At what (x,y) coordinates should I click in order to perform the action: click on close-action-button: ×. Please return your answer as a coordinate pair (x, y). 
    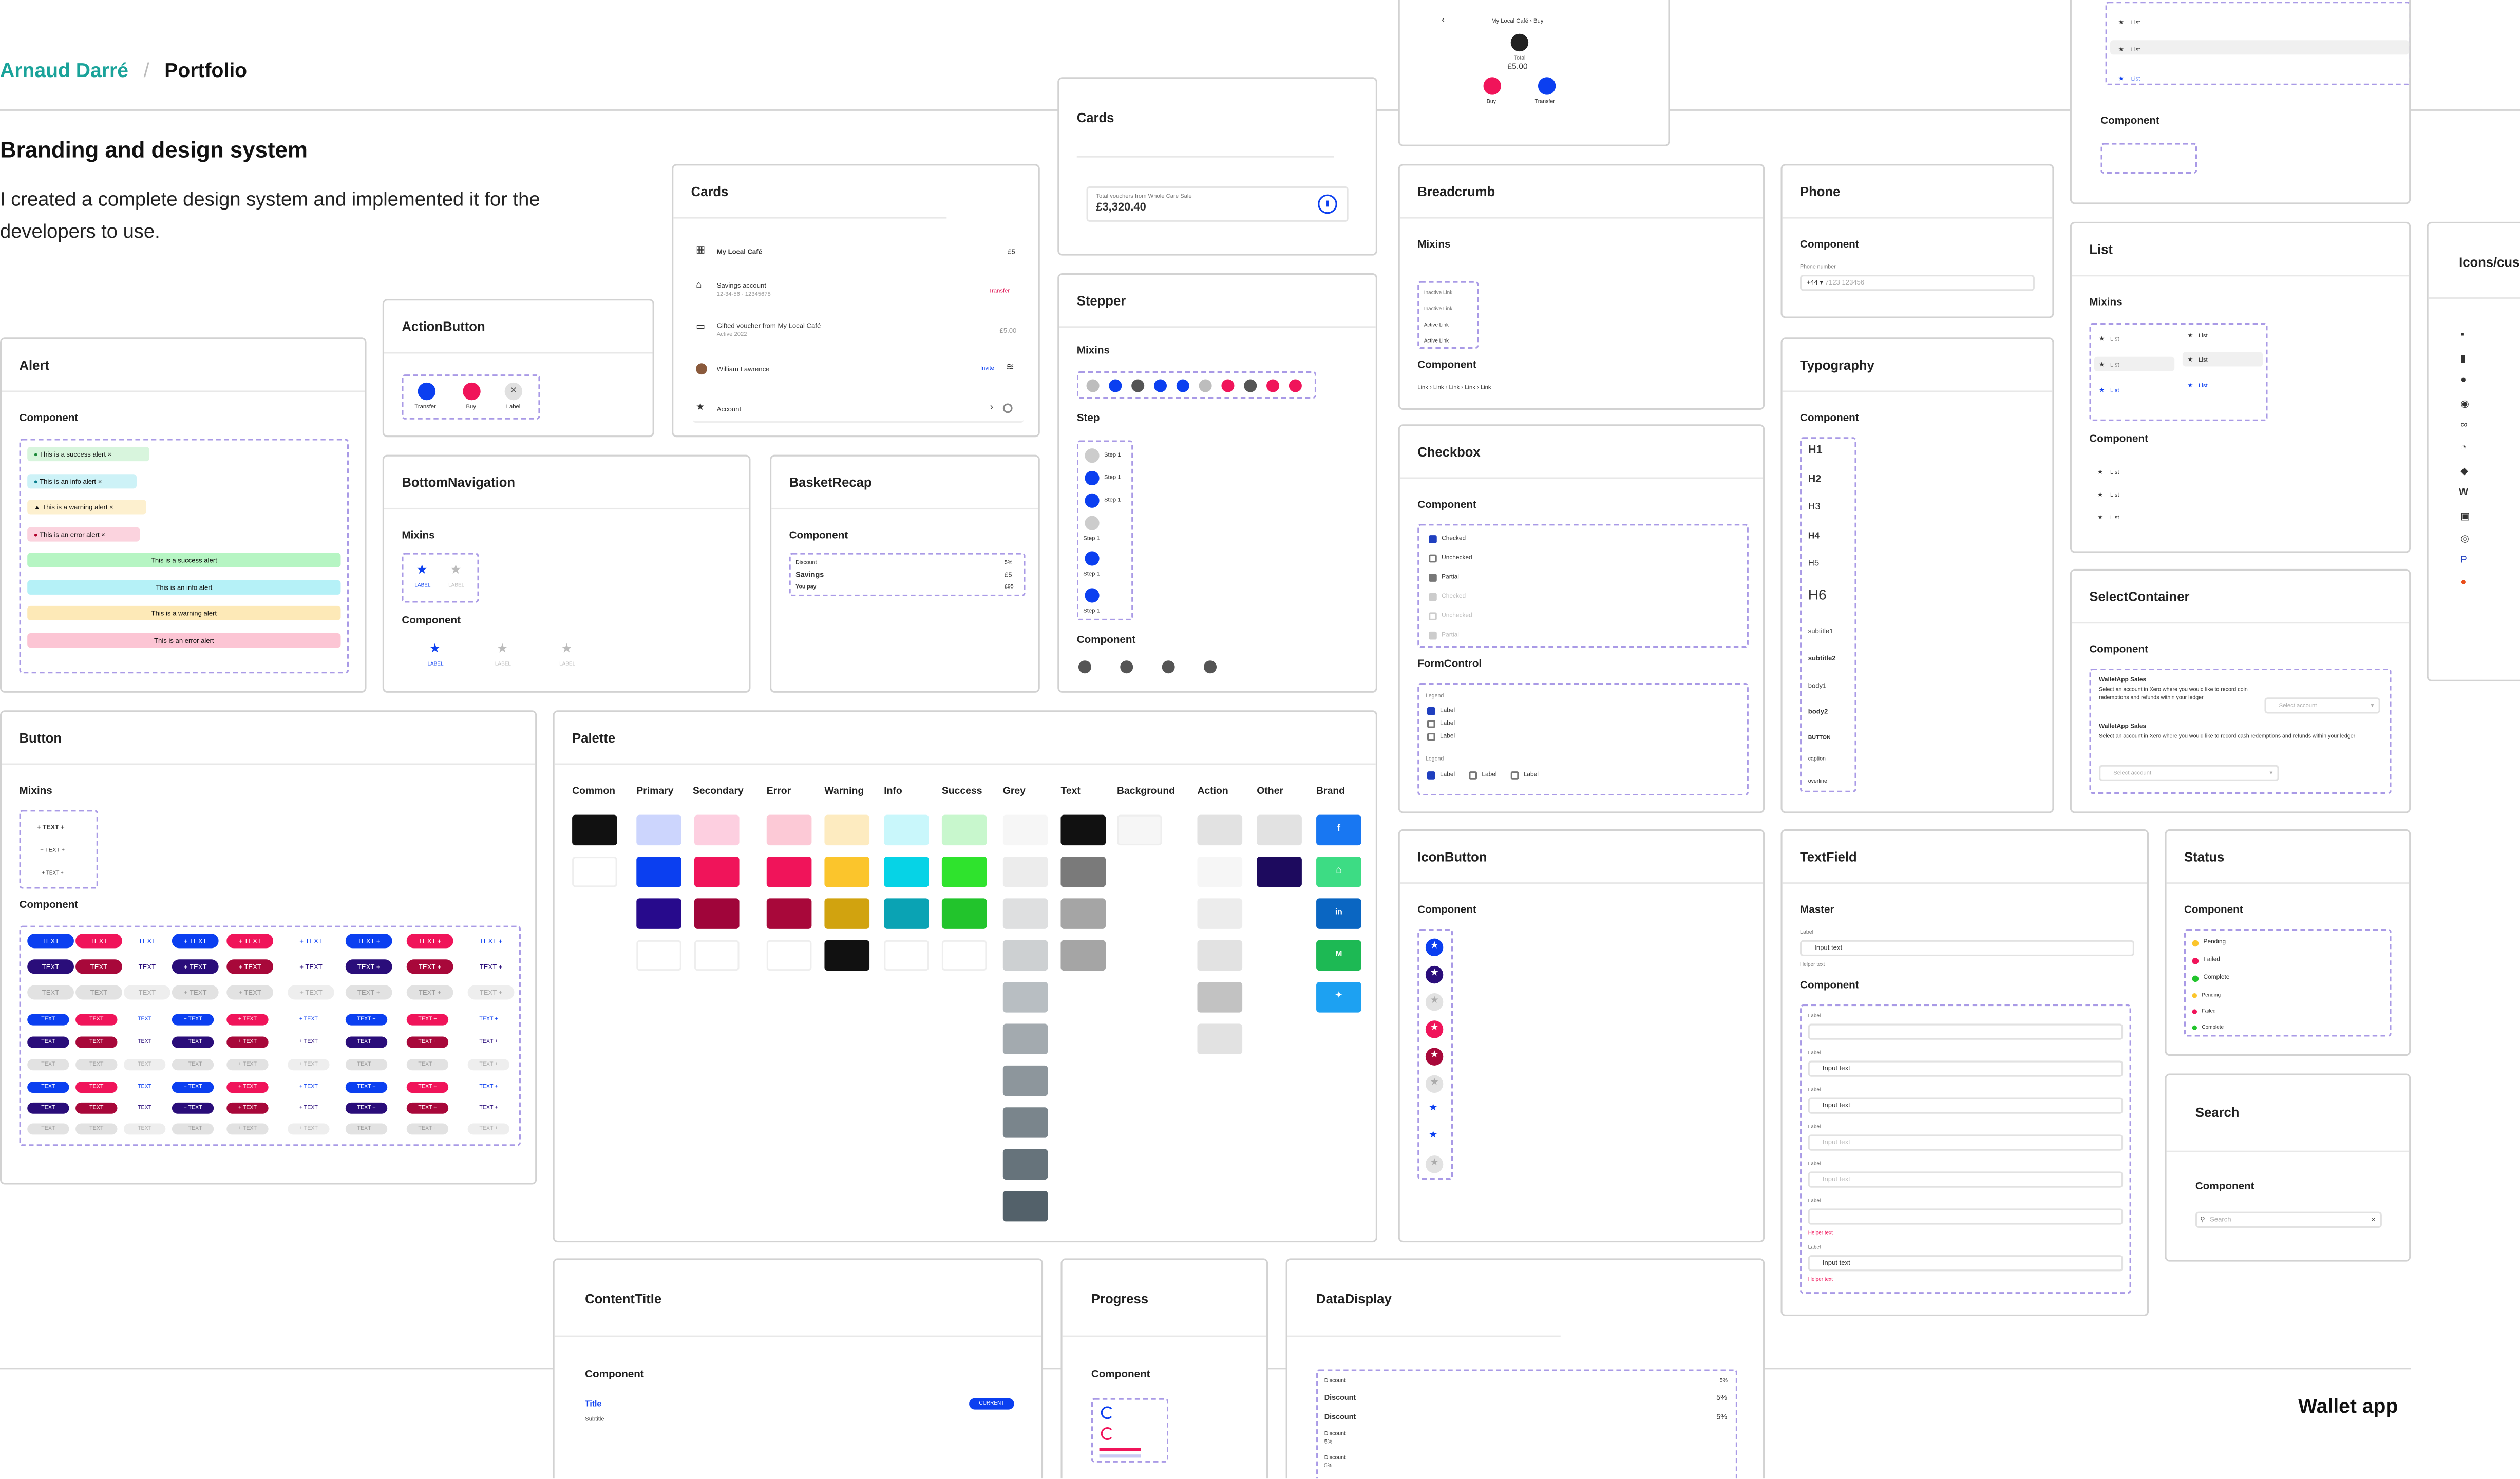
    Looking at the image, I should click on (513, 391).